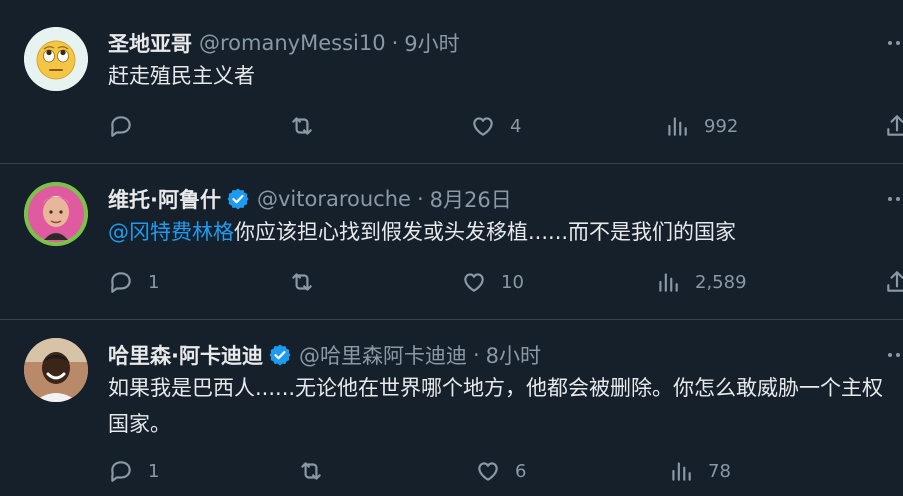 Image resolution: width=903 pixels, height=496 pixels. What do you see at coordinates (471, 199) in the screenshot?
I see `tweet-timestamp: 8月26日` at bounding box center [471, 199].